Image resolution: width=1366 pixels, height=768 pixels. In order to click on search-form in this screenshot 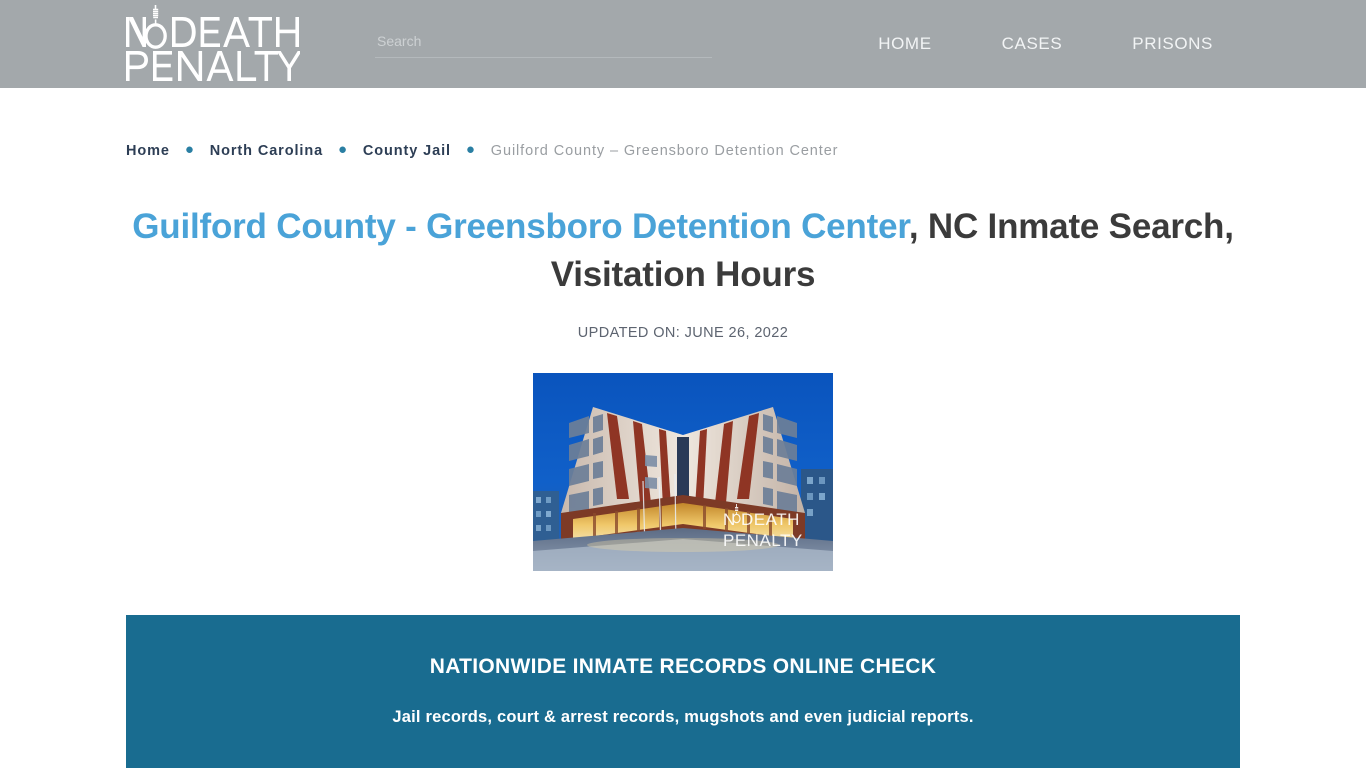, I will do `click(543, 43)`.